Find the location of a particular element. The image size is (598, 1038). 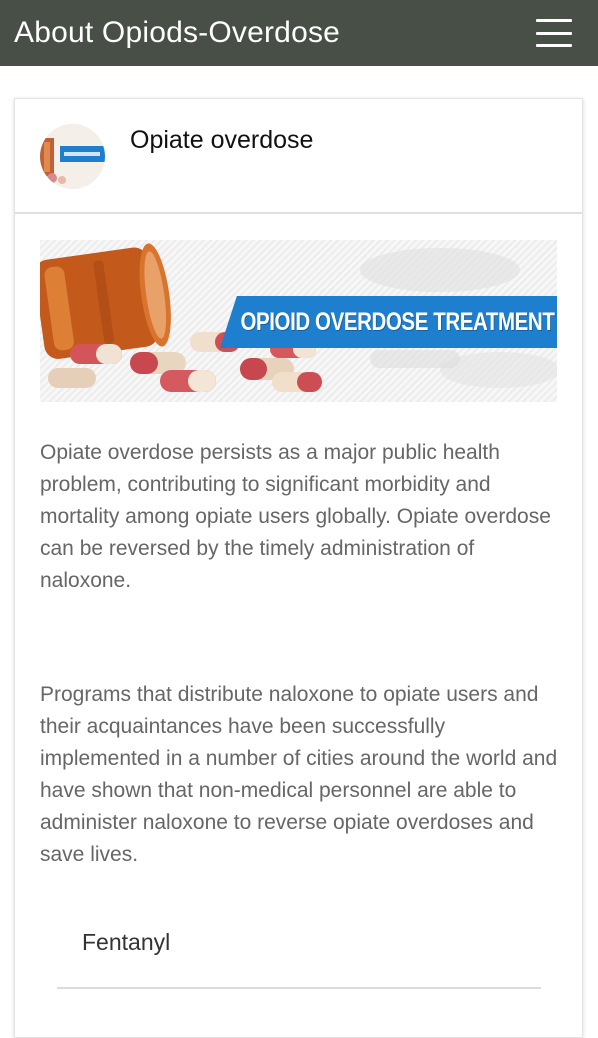

app-bar: About Opiods-Overdose is located at coordinates (299, 33).